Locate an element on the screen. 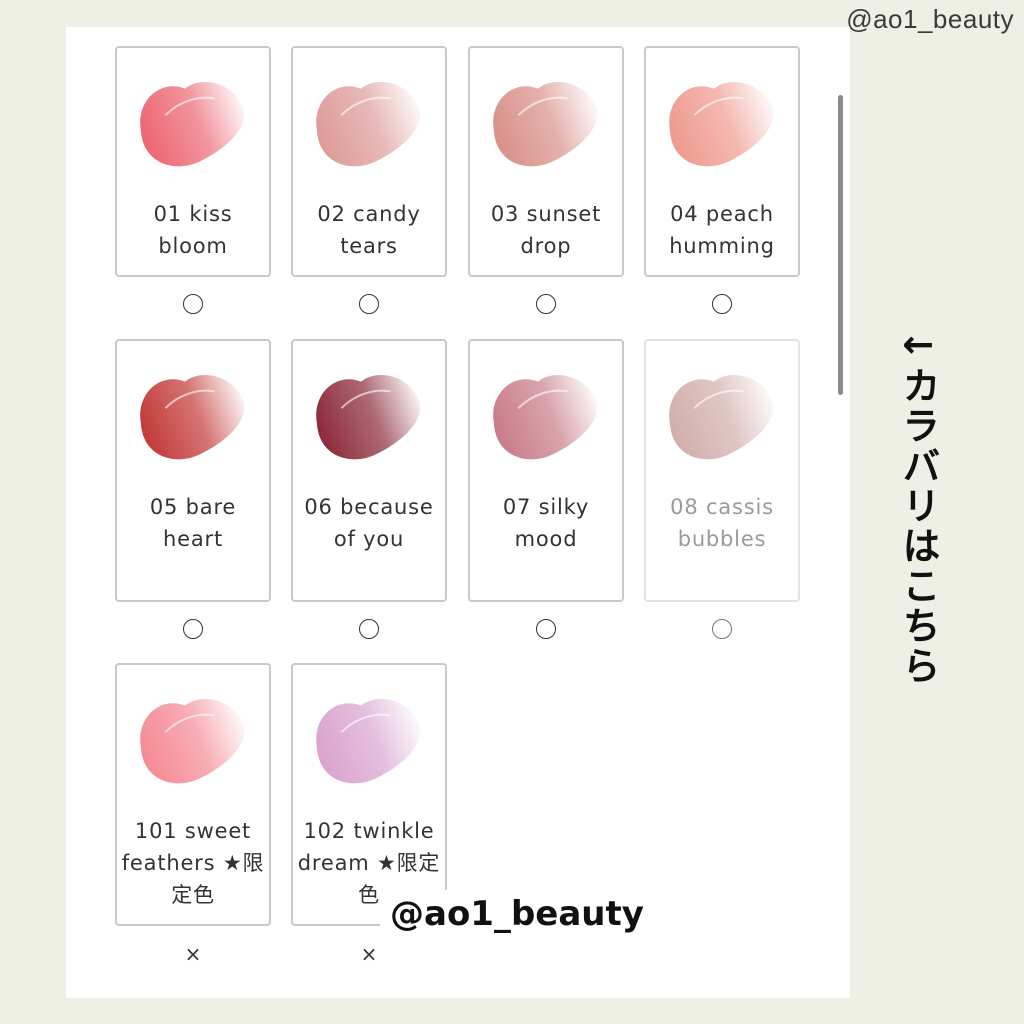 The height and width of the screenshot is (1024, 1024). shade-card-02: 02 candy tears is located at coordinates (369, 161).